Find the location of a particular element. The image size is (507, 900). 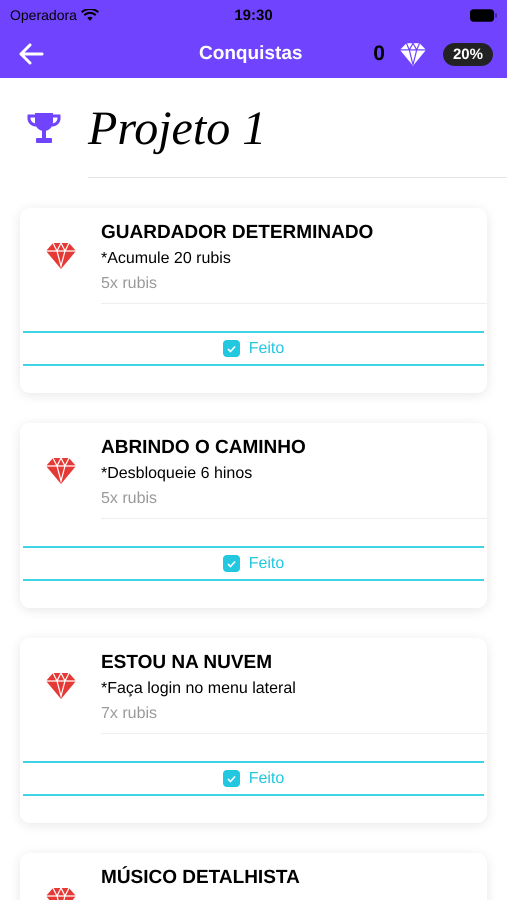

achievement-title: MÚSICO DETALHISTA is located at coordinates (201, 878).